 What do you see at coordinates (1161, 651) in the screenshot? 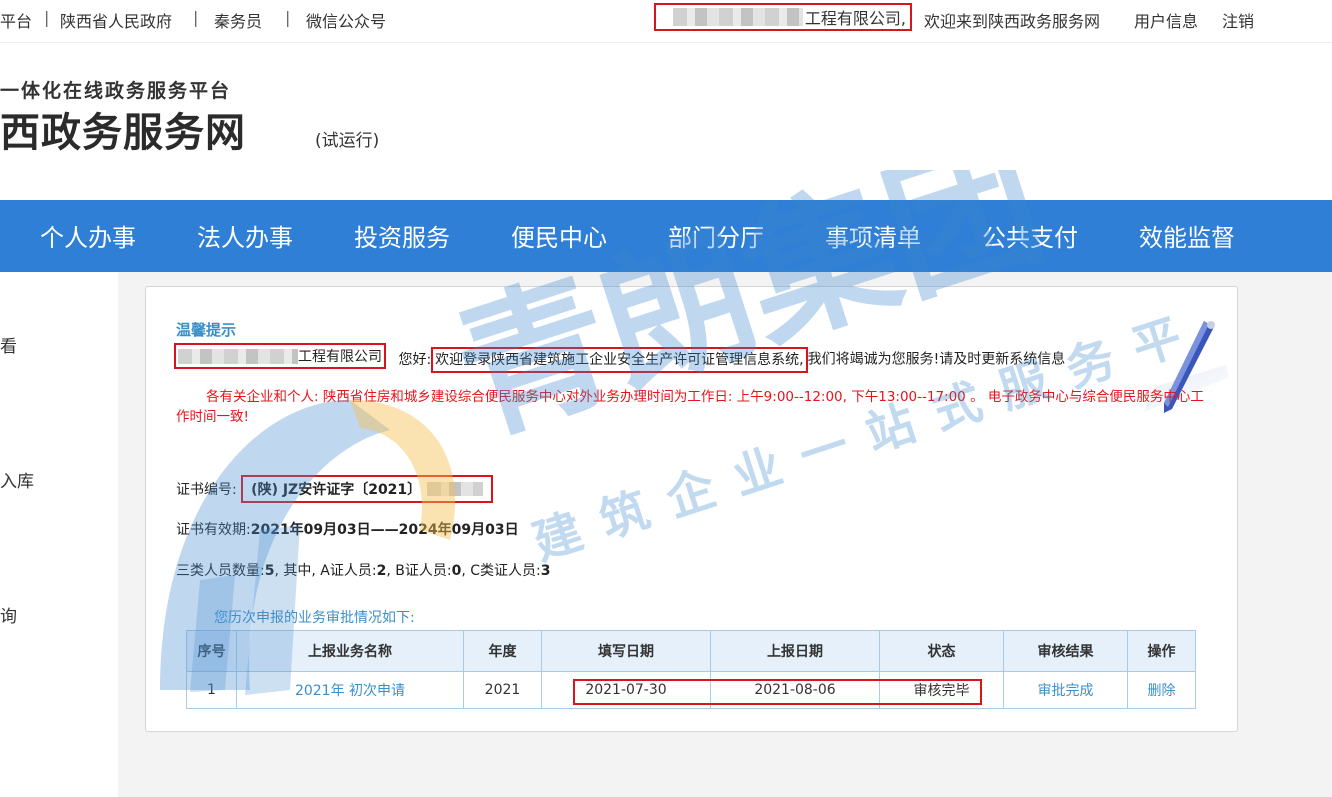
I see `col-header-action: 操作` at bounding box center [1161, 651].